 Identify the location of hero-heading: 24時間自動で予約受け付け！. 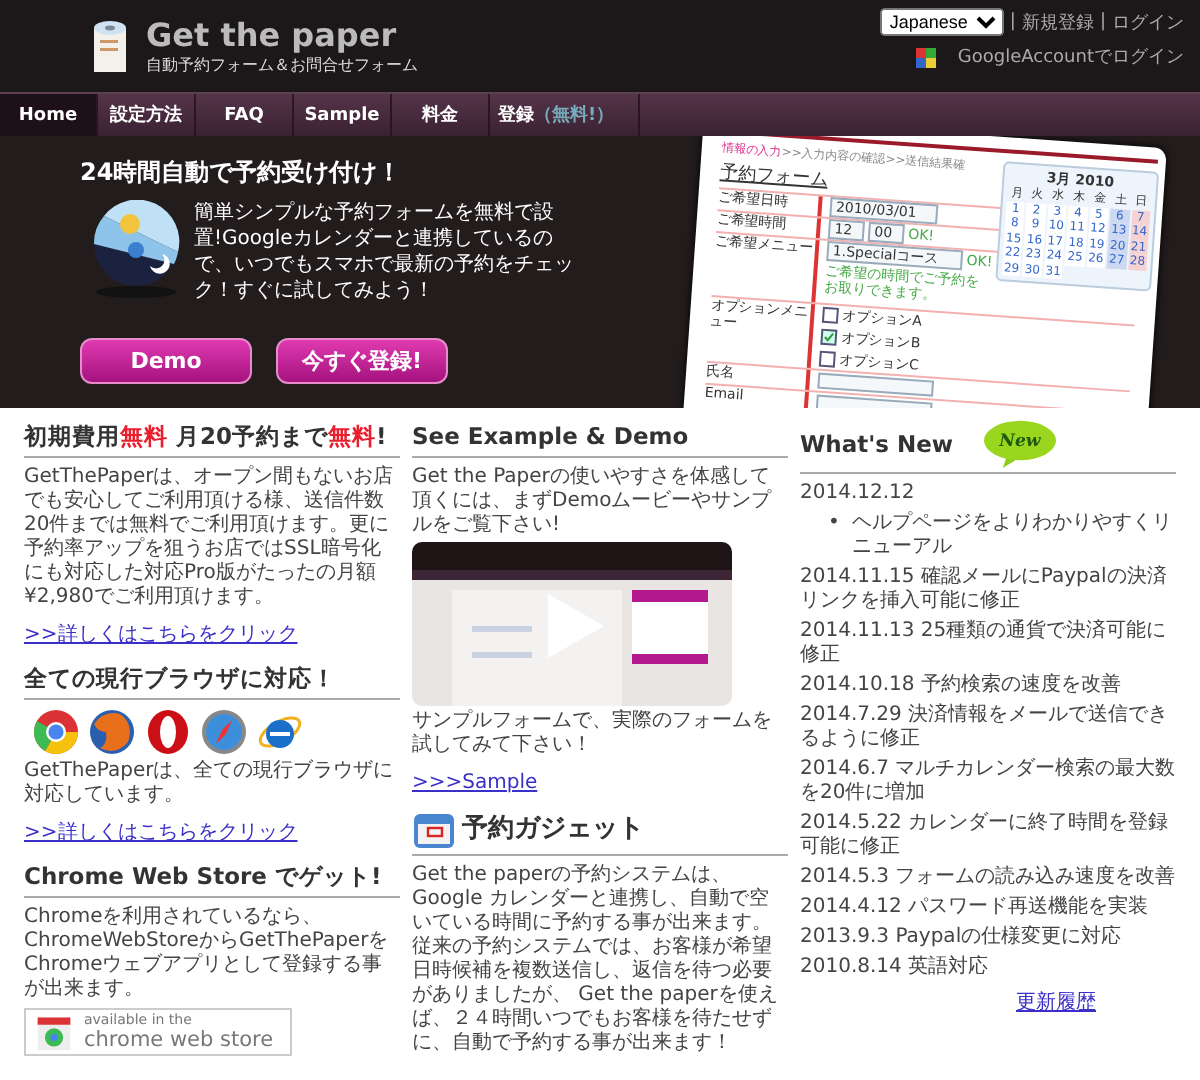
(241, 173).